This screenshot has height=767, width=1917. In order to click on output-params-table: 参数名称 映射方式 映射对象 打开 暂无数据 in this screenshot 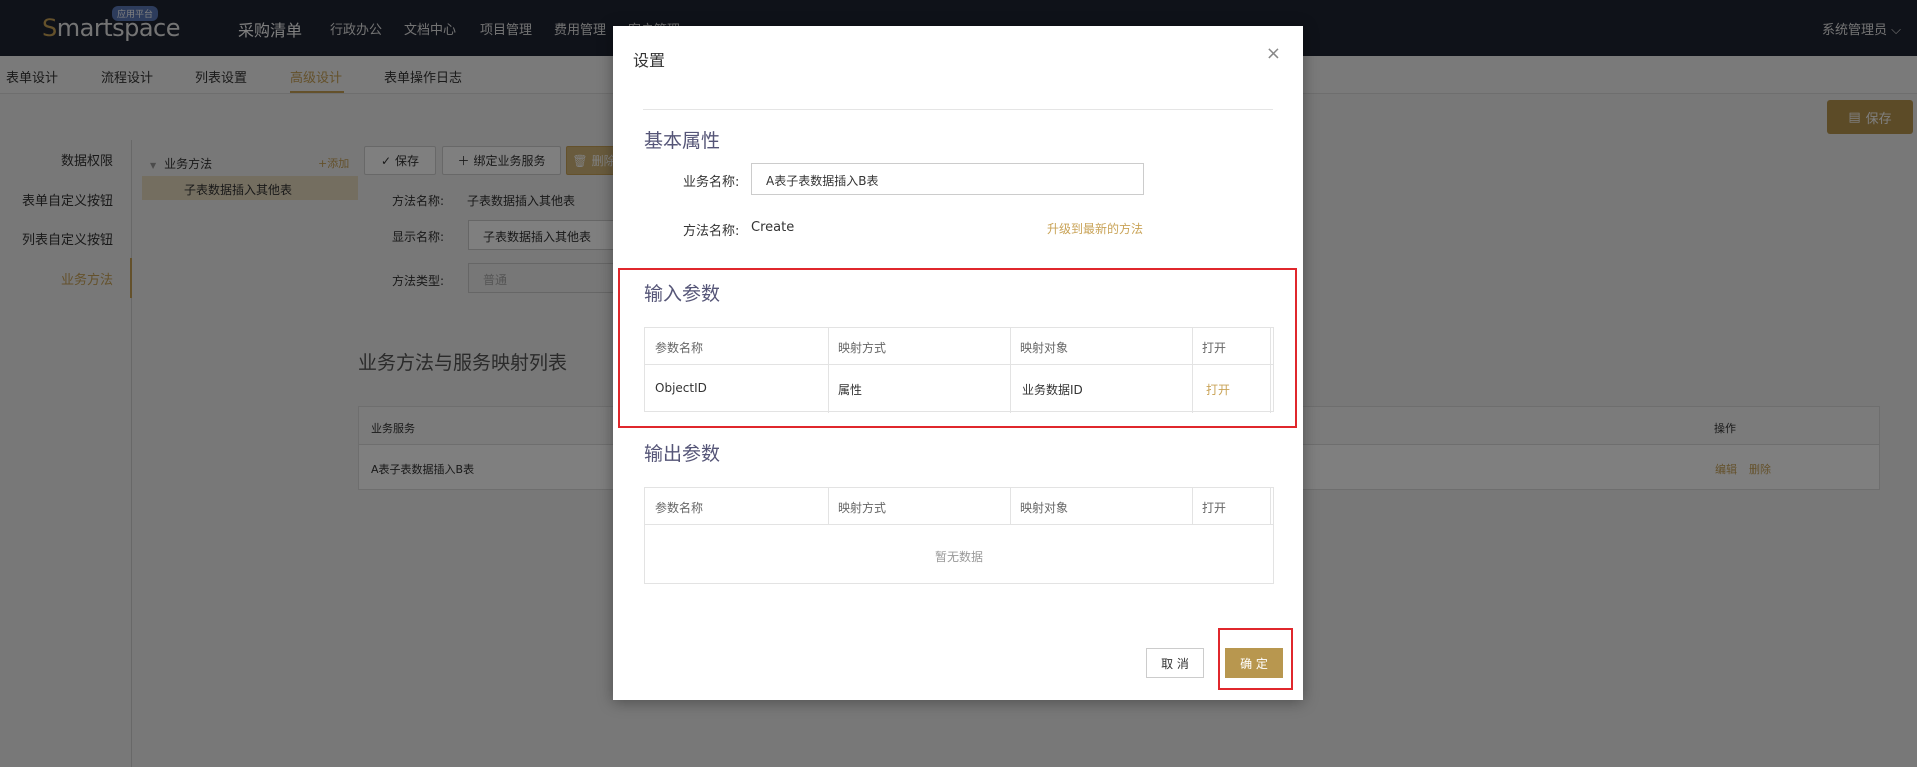, I will do `click(959, 535)`.